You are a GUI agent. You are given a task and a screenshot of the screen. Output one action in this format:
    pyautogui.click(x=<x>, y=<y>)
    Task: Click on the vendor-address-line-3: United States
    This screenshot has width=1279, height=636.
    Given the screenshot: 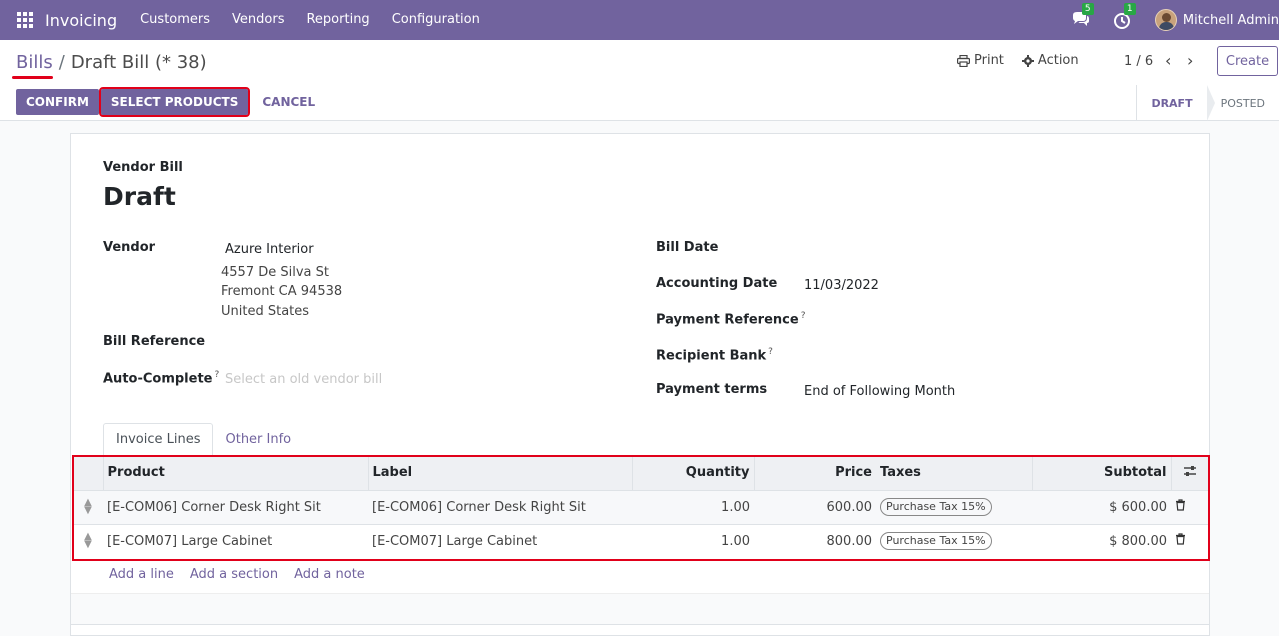 What is the action you would take?
    pyautogui.click(x=265, y=311)
    